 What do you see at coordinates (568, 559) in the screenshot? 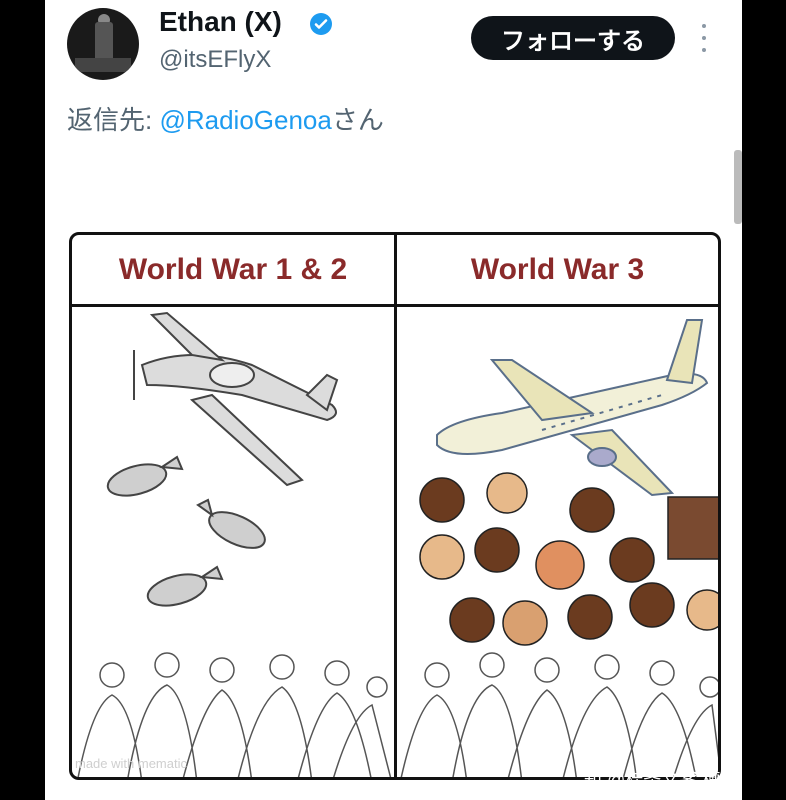
I see `crowd-faces-icon` at bounding box center [568, 559].